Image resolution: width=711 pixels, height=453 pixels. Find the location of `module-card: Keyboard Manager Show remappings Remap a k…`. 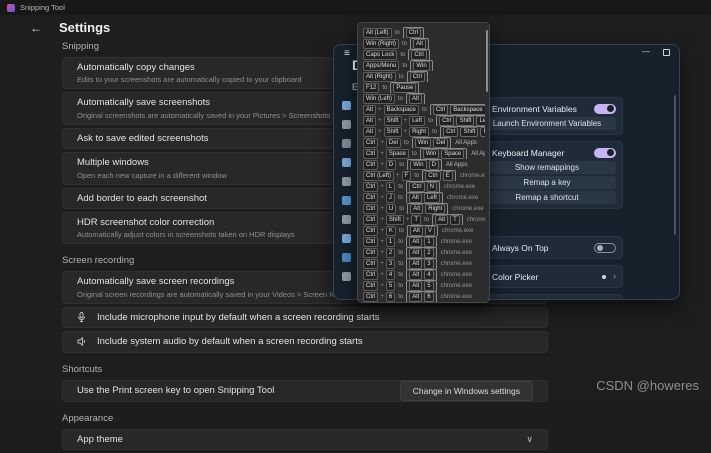

module-card: Keyboard Manager Show remappings Remap a k… is located at coordinates (547, 175).